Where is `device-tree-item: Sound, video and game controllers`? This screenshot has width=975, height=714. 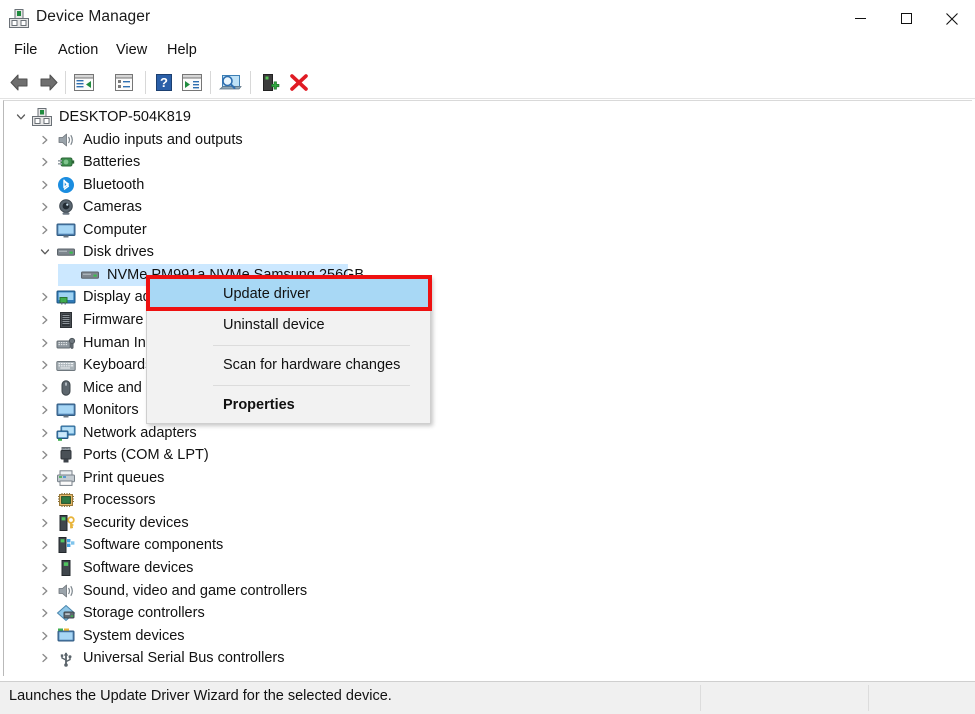
device-tree-item: Sound, video and game controllers is located at coordinates (170, 591).